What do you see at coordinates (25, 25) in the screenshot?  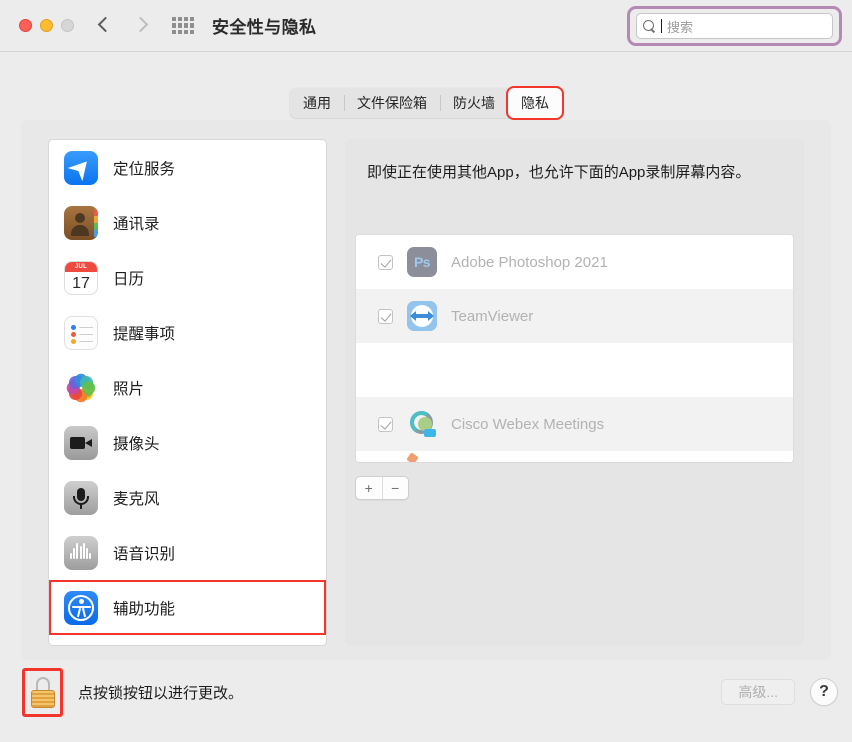 I see `close-button` at bounding box center [25, 25].